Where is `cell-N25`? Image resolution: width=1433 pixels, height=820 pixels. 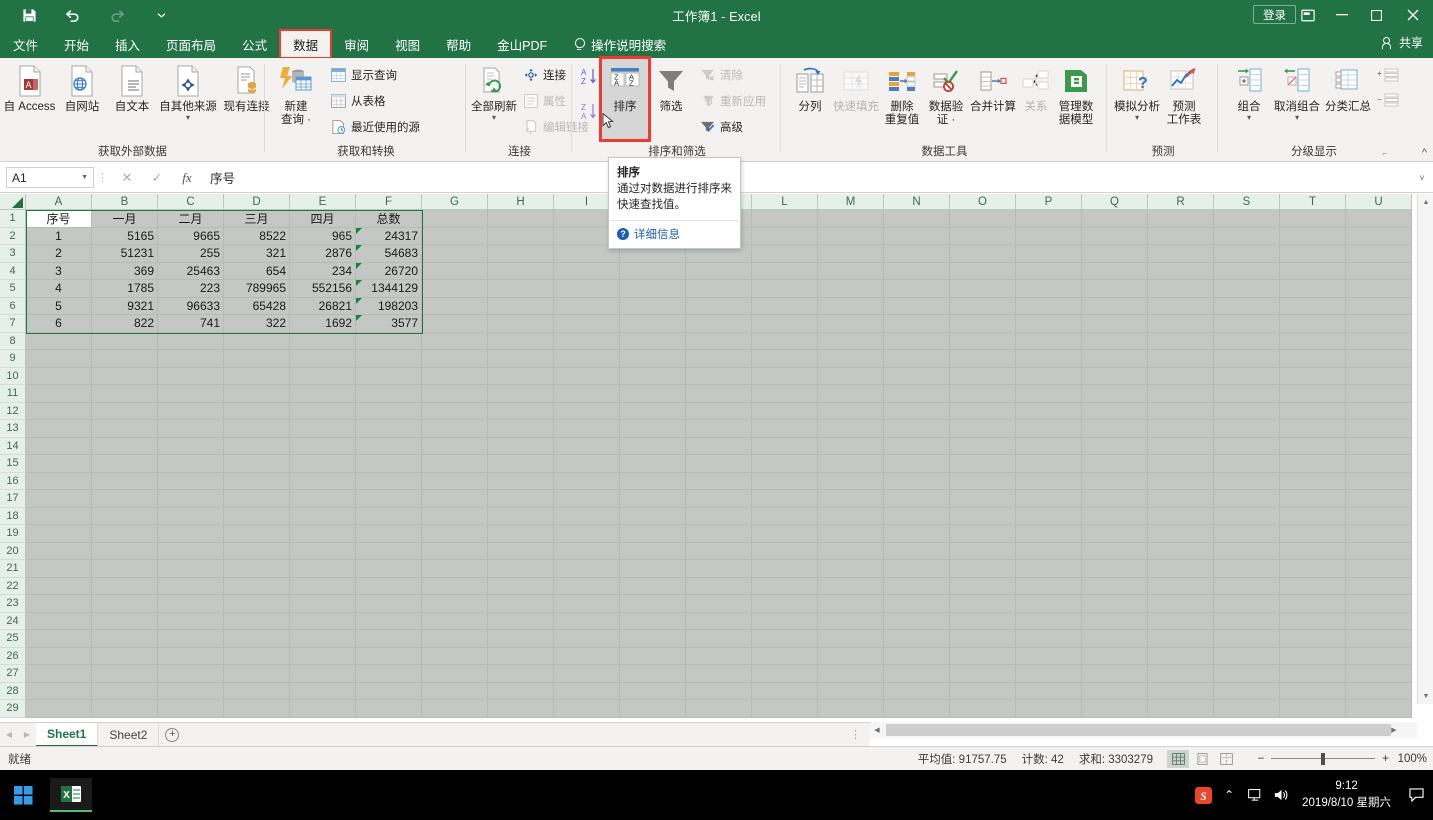 cell-N25 is located at coordinates (917, 639).